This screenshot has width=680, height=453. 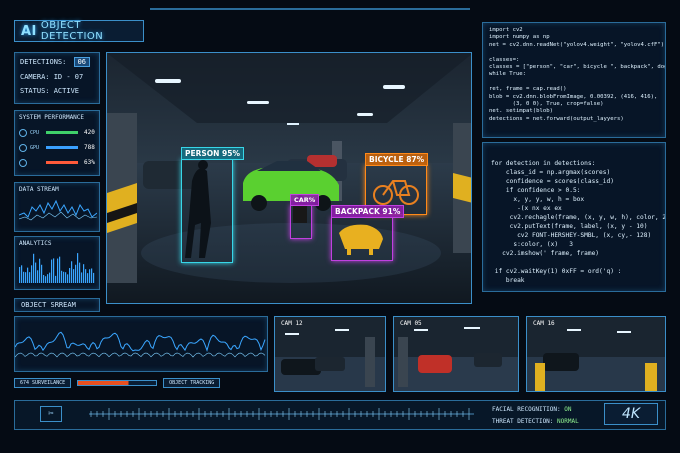 I want to click on app-title: AI OBJECT DETECTION, so click(x=79, y=31).